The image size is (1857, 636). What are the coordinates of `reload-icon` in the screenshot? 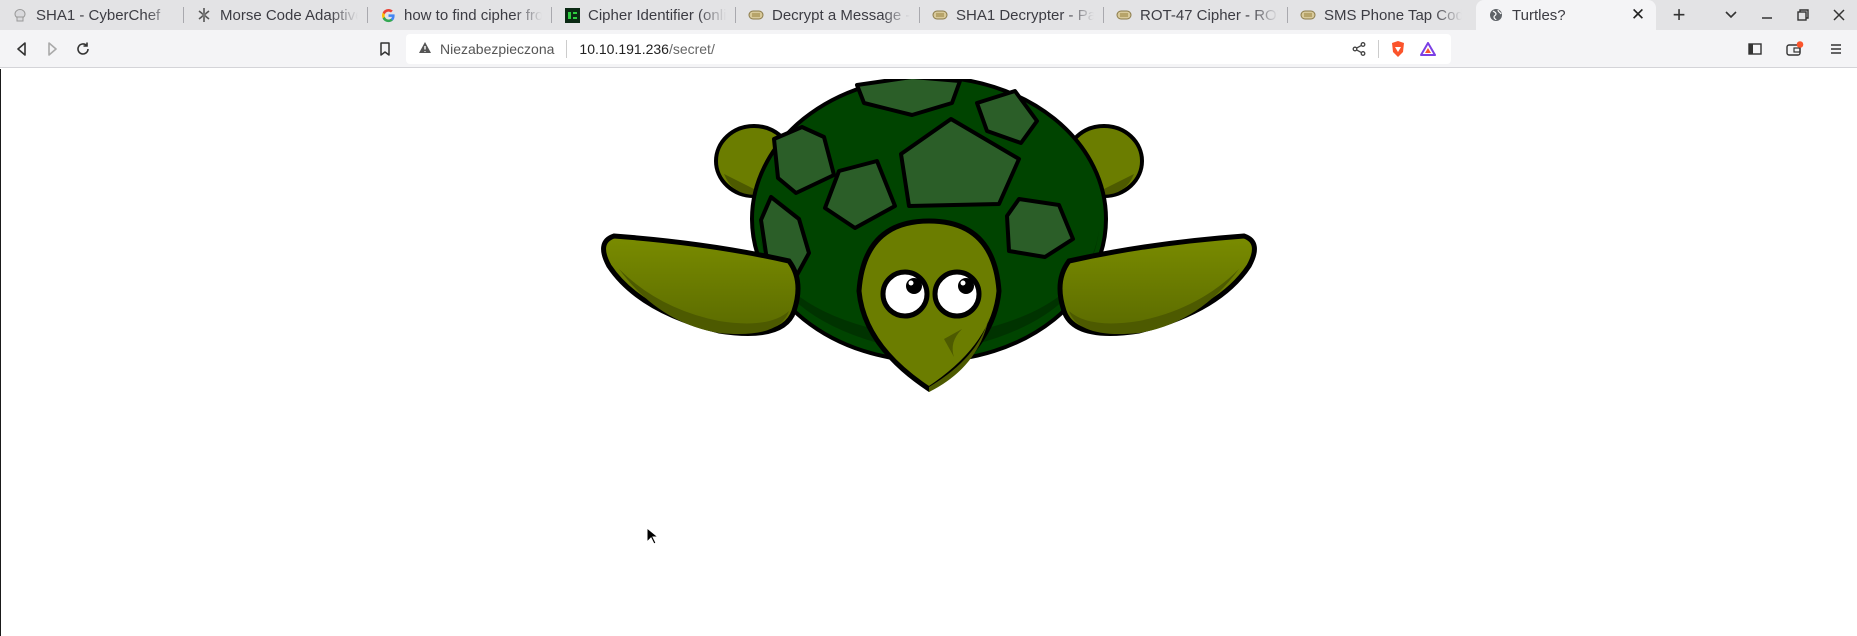 It's located at (83, 49).